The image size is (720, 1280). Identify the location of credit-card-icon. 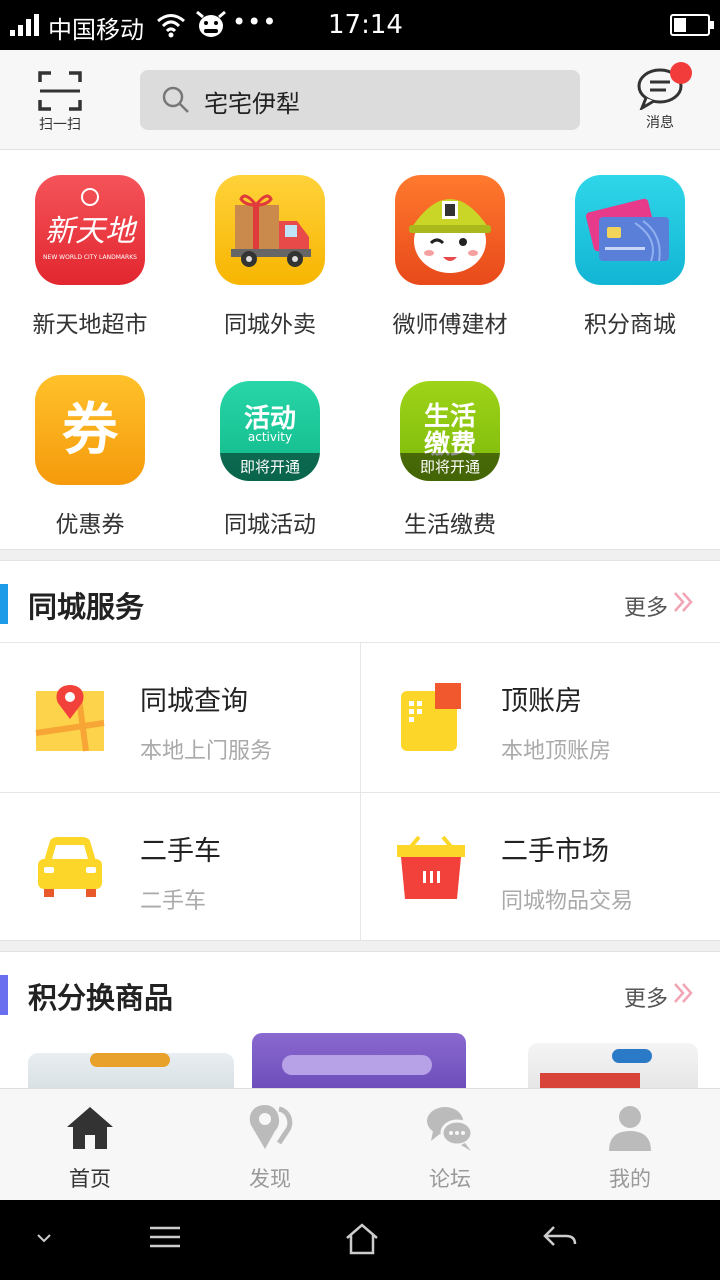
(630, 230).